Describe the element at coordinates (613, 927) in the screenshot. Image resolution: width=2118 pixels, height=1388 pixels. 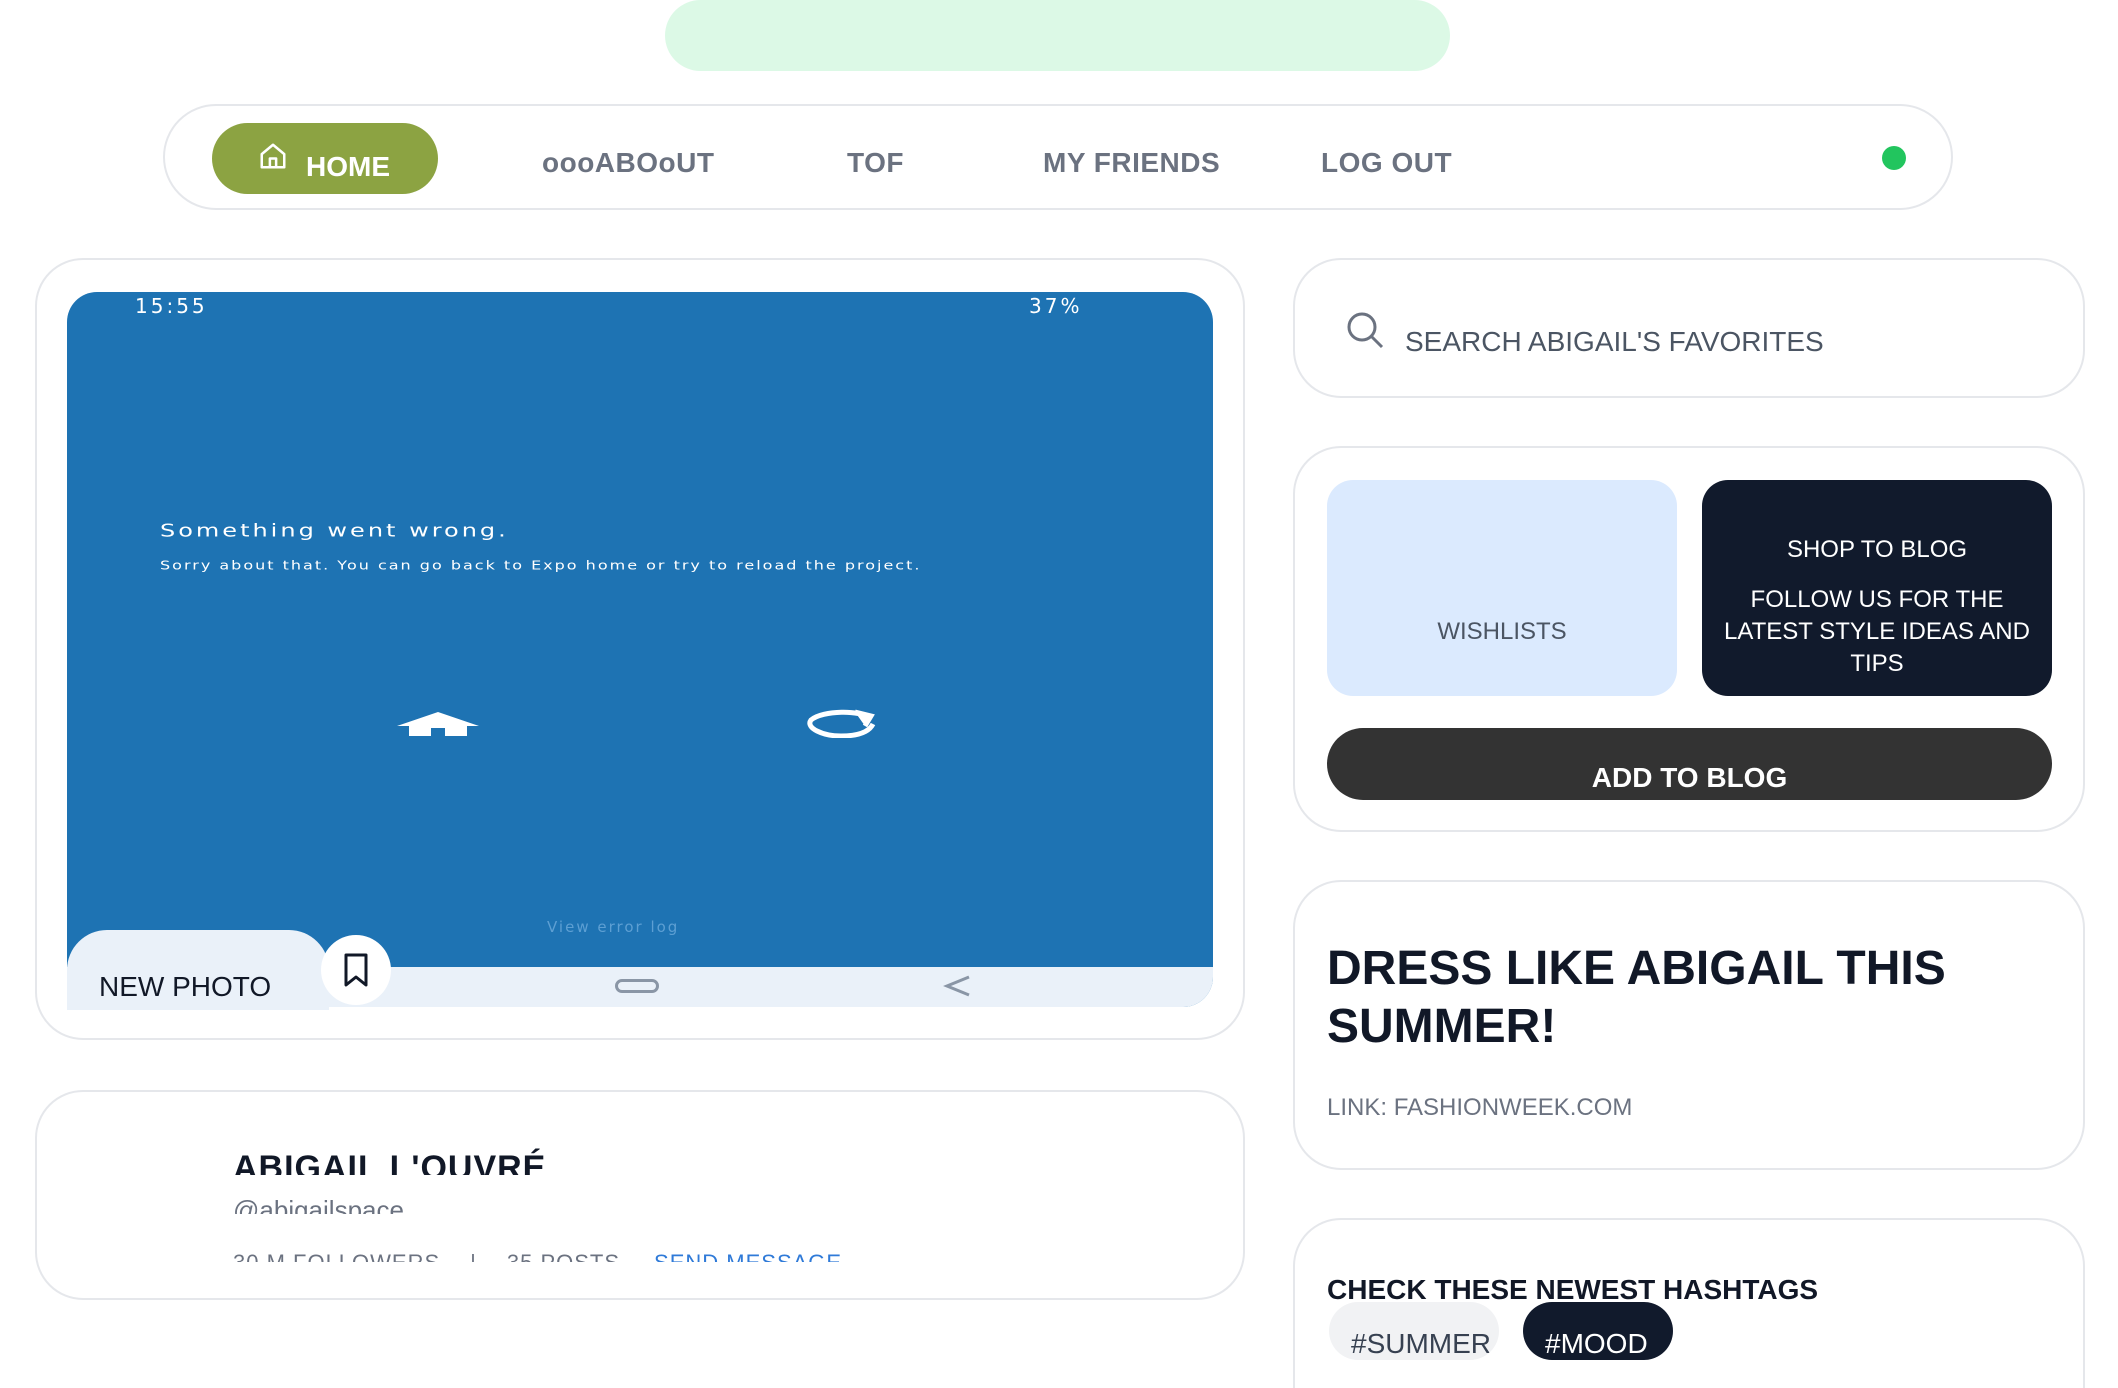
I see `view-error-log: View error log` at that location.